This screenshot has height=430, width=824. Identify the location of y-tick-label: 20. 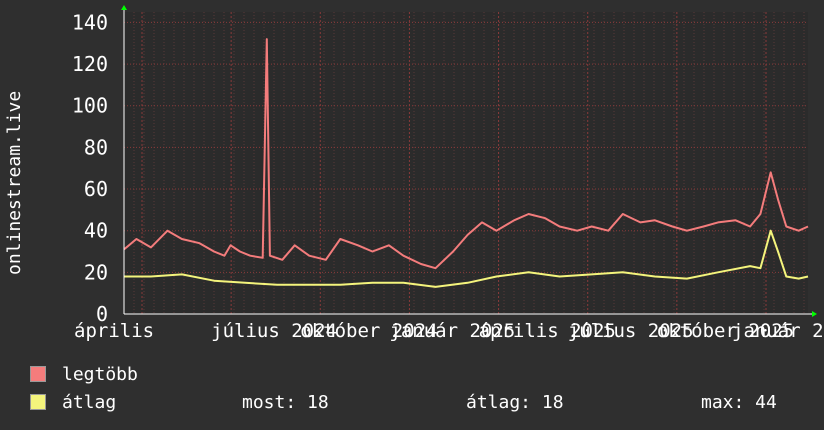
(96, 272).